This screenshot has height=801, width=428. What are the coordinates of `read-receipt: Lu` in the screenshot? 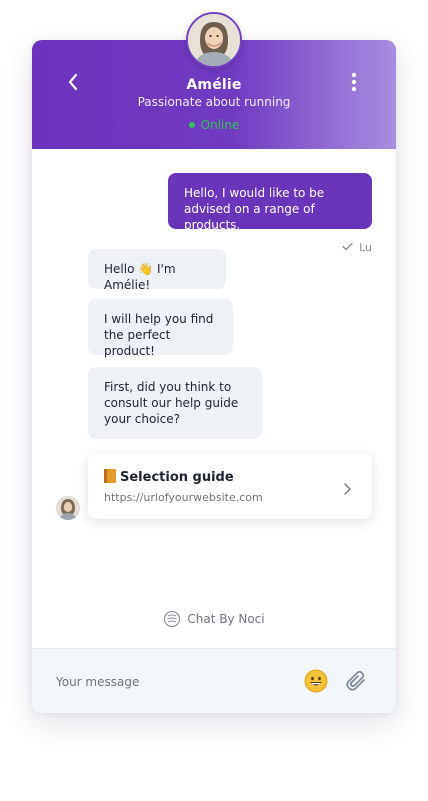 It's located at (352, 249).